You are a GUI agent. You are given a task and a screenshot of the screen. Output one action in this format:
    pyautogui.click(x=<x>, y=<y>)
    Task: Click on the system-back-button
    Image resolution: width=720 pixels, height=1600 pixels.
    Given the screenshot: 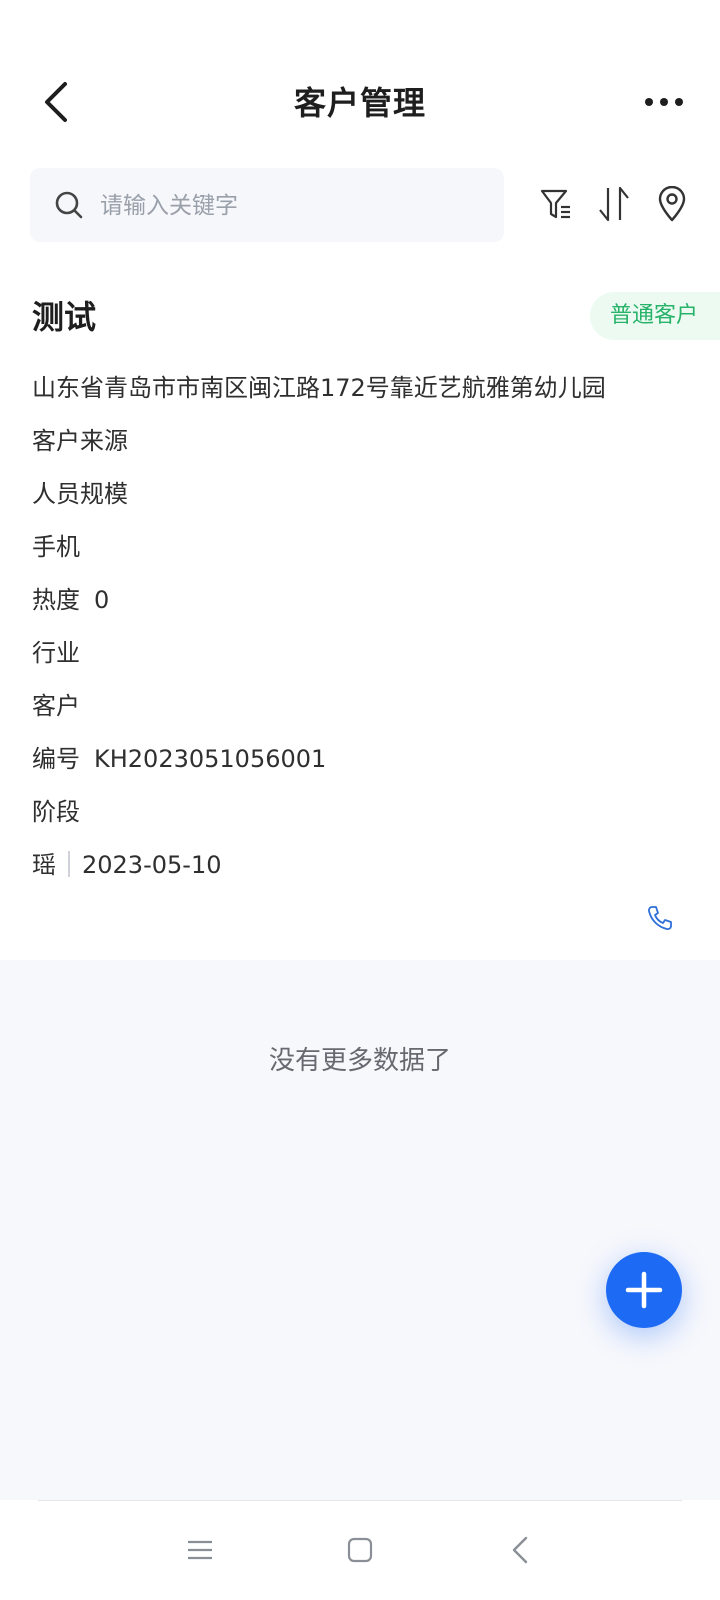 What is the action you would take?
    pyautogui.click(x=520, y=1550)
    